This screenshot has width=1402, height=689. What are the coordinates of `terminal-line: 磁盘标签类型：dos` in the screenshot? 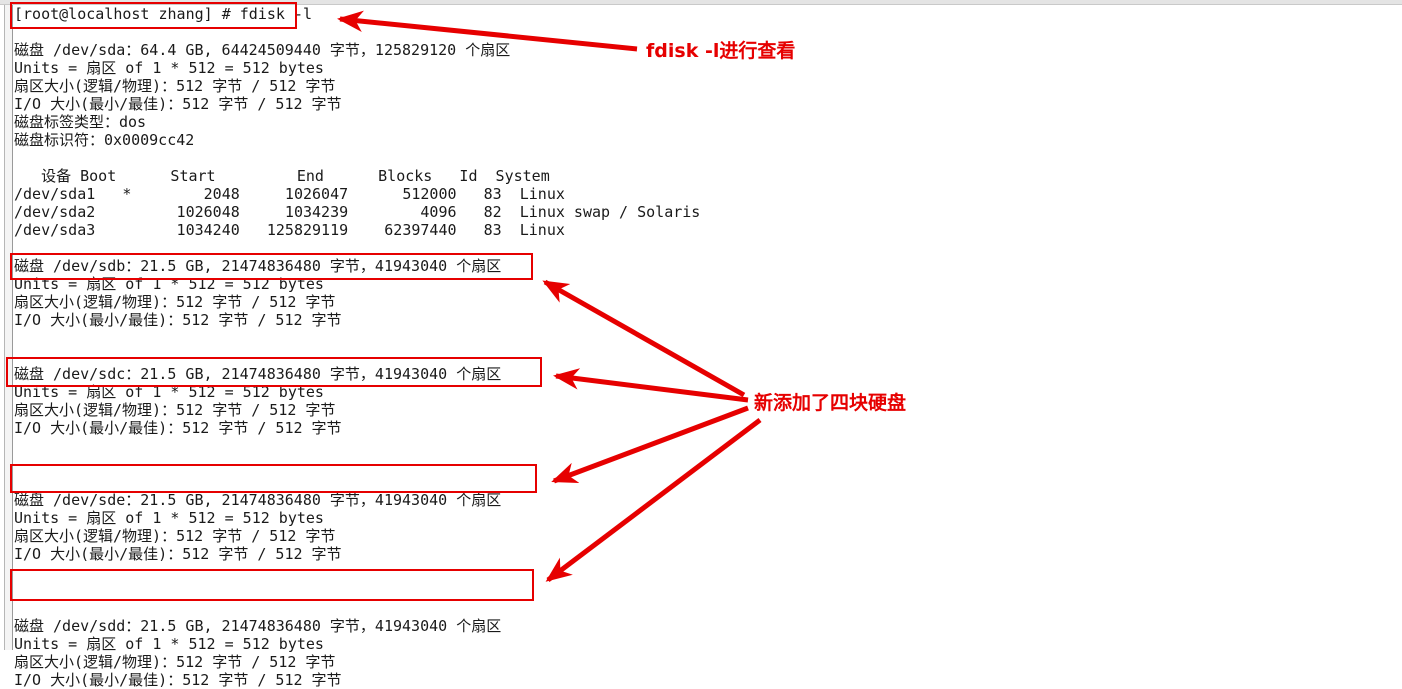 It's located at (80, 122).